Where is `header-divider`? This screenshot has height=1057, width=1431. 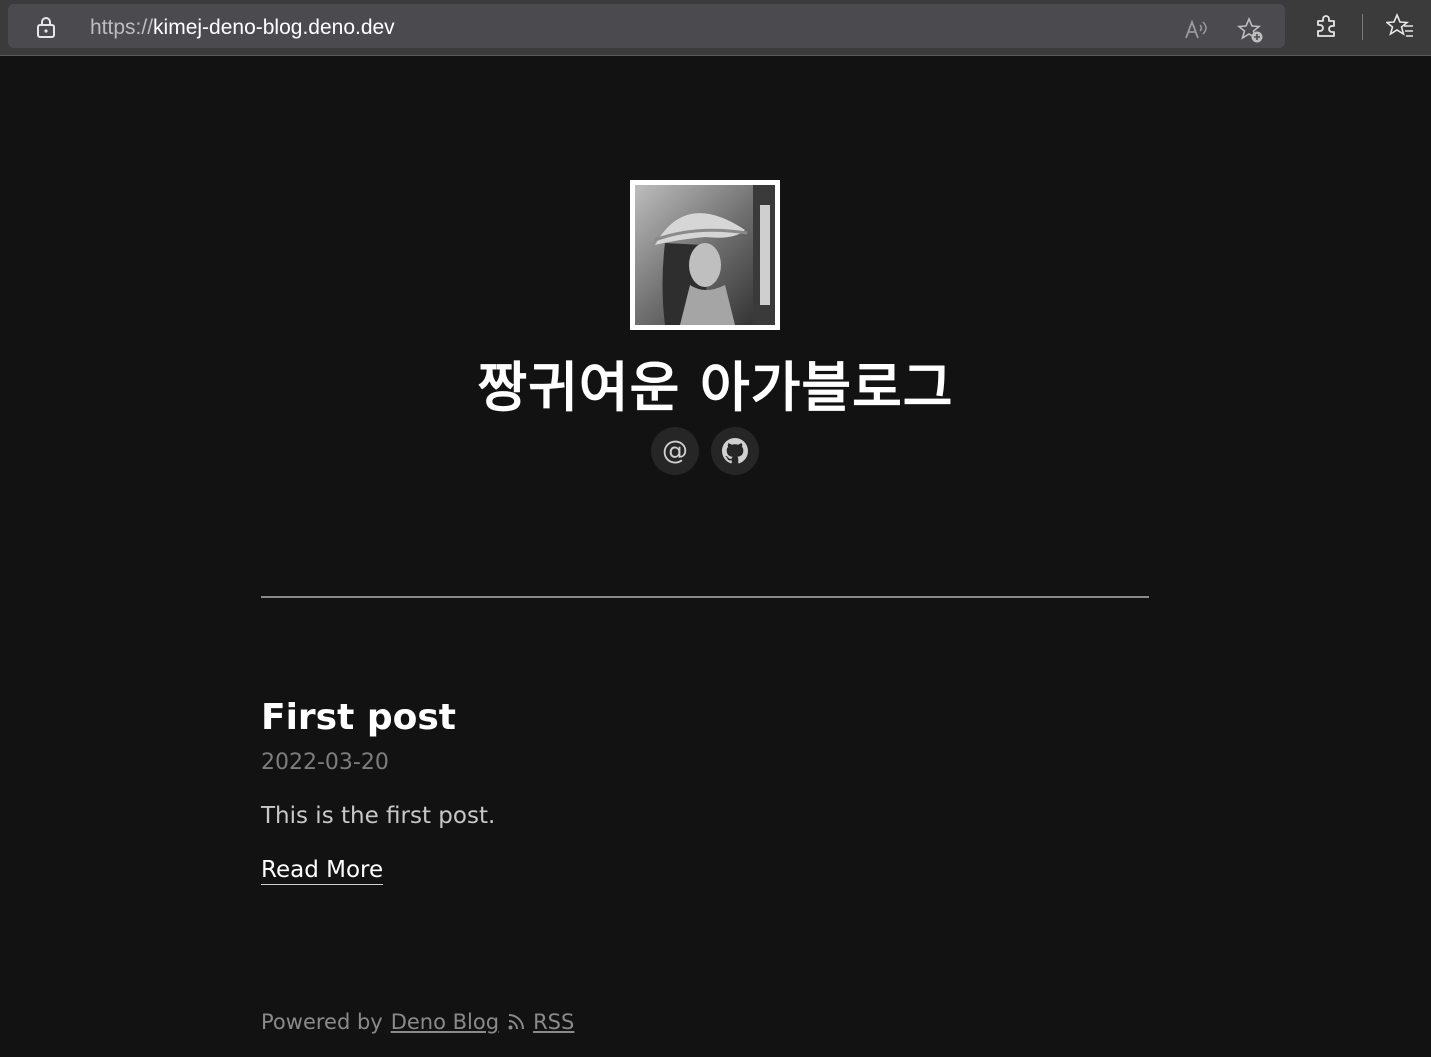
header-divider is located at coordinates (705, 597).